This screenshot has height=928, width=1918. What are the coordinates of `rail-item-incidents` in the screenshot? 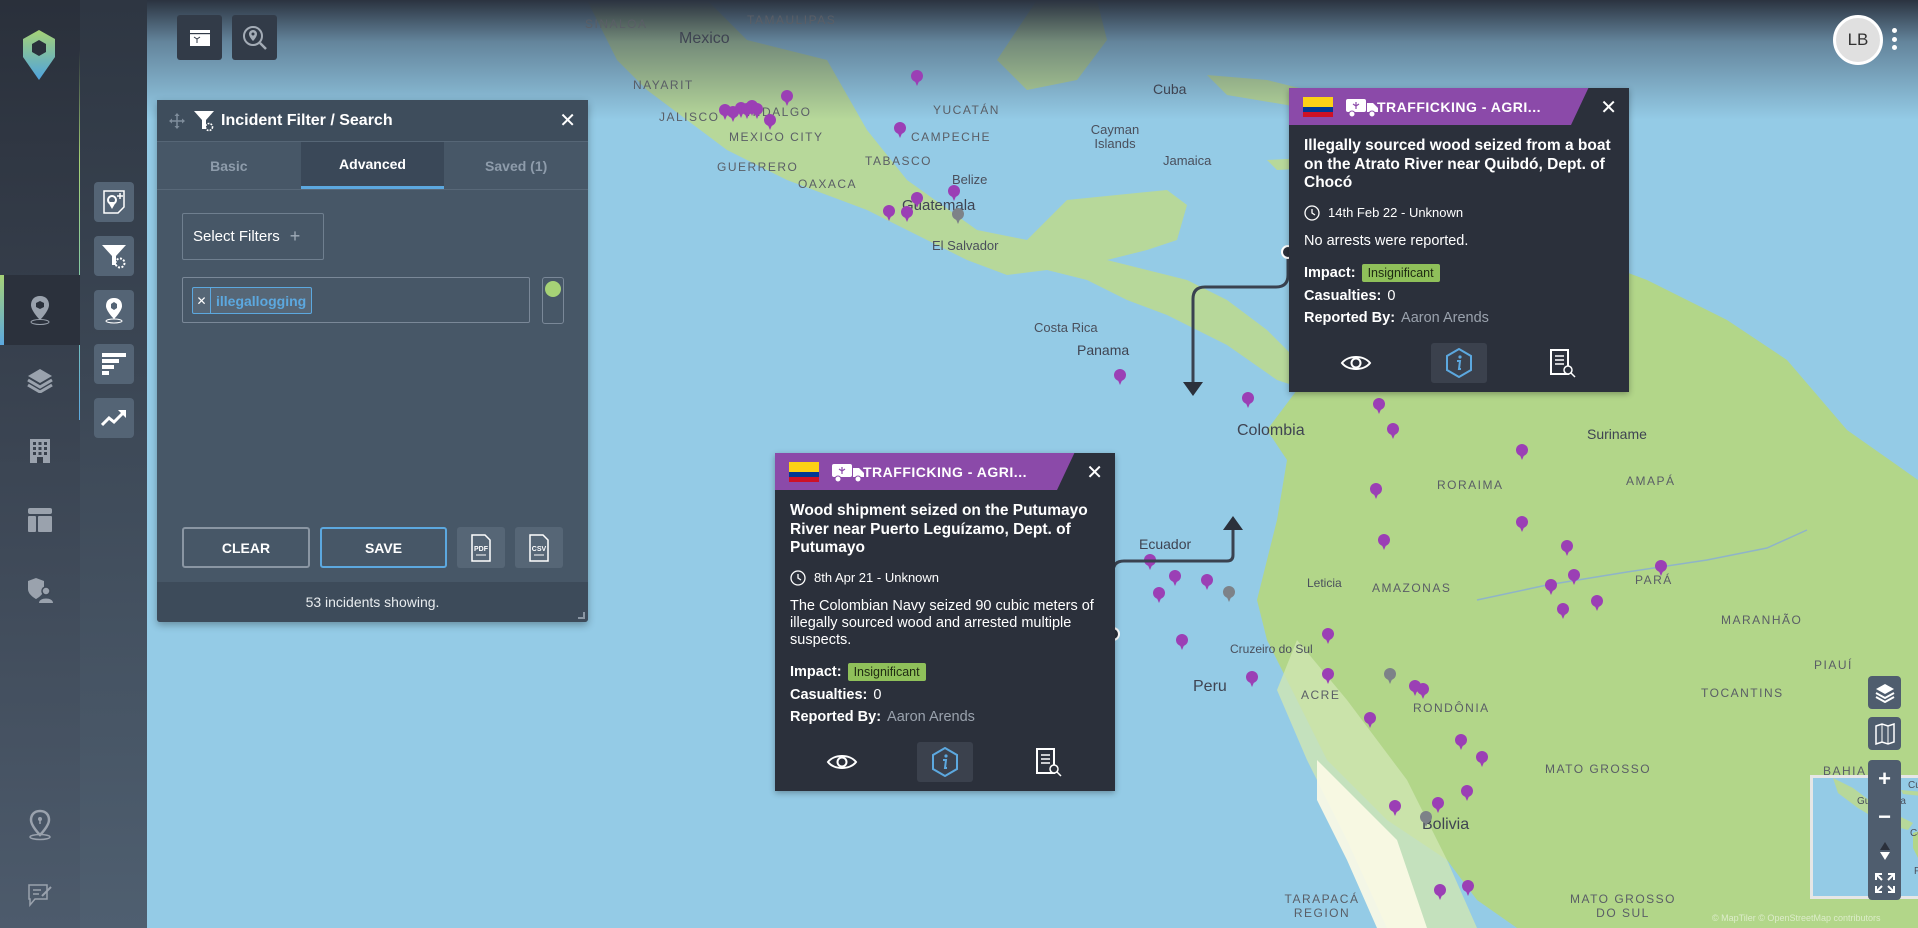 It's located at (40, 310).